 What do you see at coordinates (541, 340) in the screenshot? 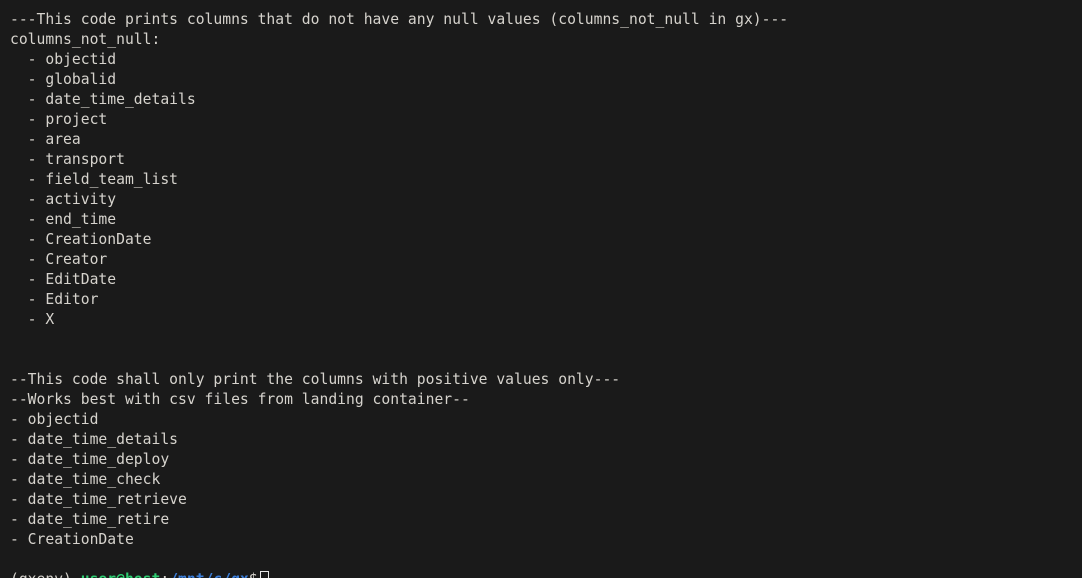
I see `output-line-blank: - Y` at bounding box center [541, 340].